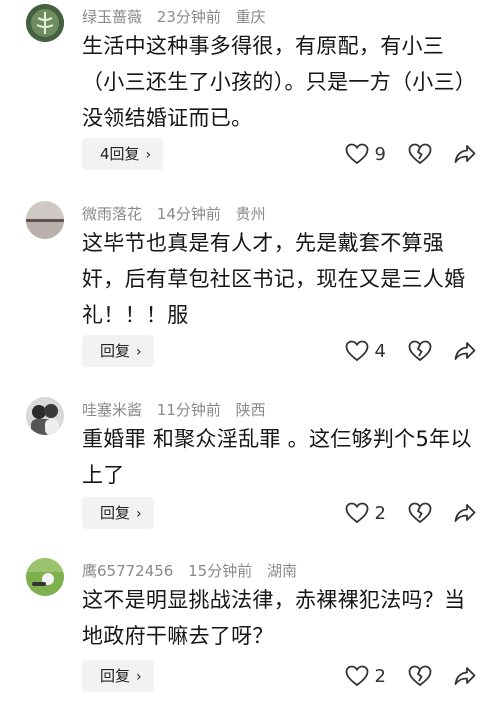 This screenshot has width=500, height=704. Describe the element at coordinates (380, 154) in the screenshot. I see `like-count: 9` at that location.